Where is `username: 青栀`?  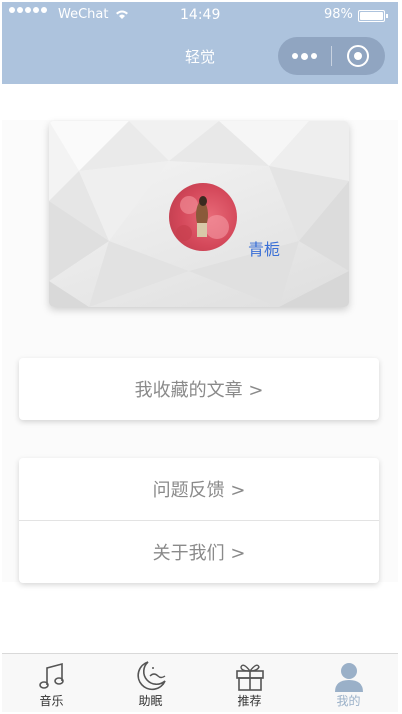 username: 青栀 is located at coordinates (264, 250).